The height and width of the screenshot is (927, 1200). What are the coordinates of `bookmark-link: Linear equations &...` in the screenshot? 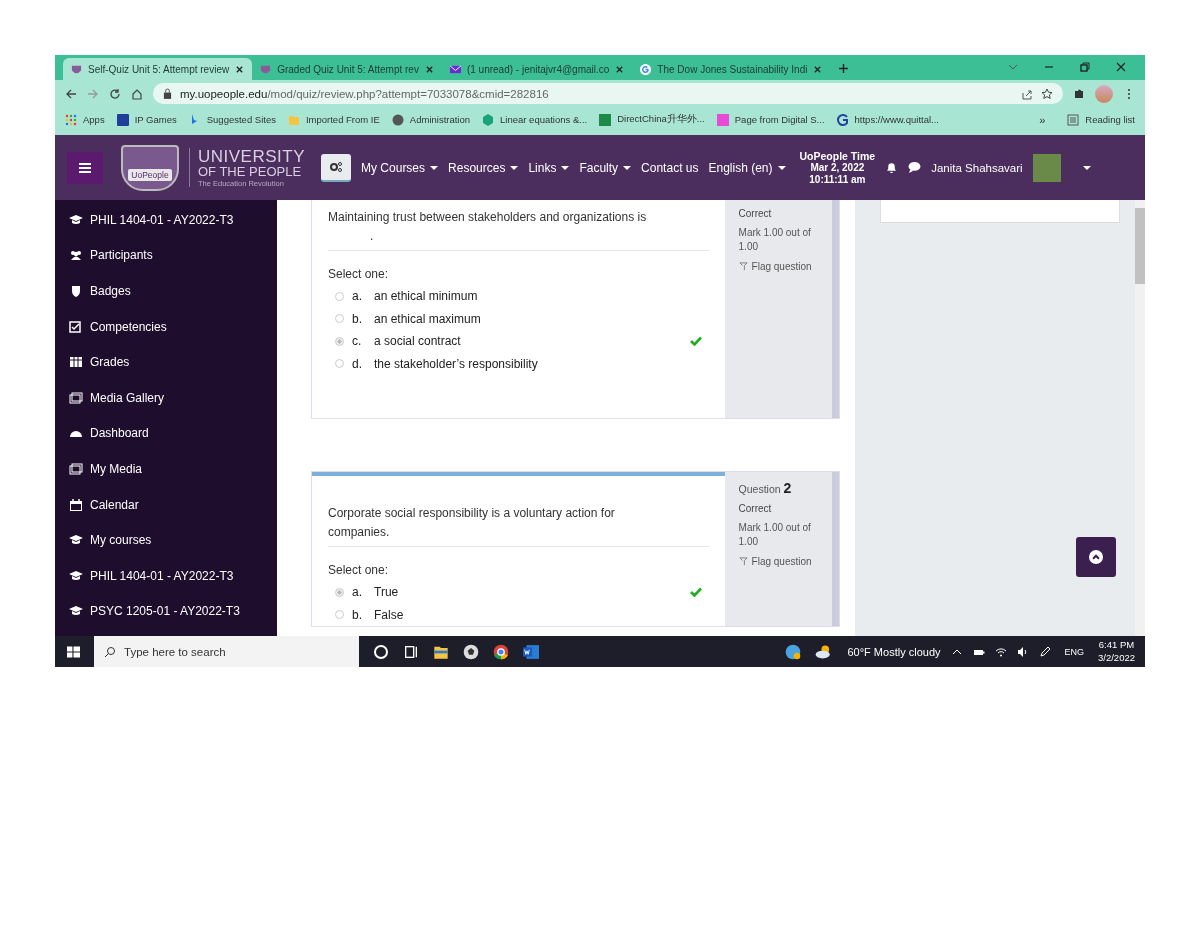 It's located at (535, 119).